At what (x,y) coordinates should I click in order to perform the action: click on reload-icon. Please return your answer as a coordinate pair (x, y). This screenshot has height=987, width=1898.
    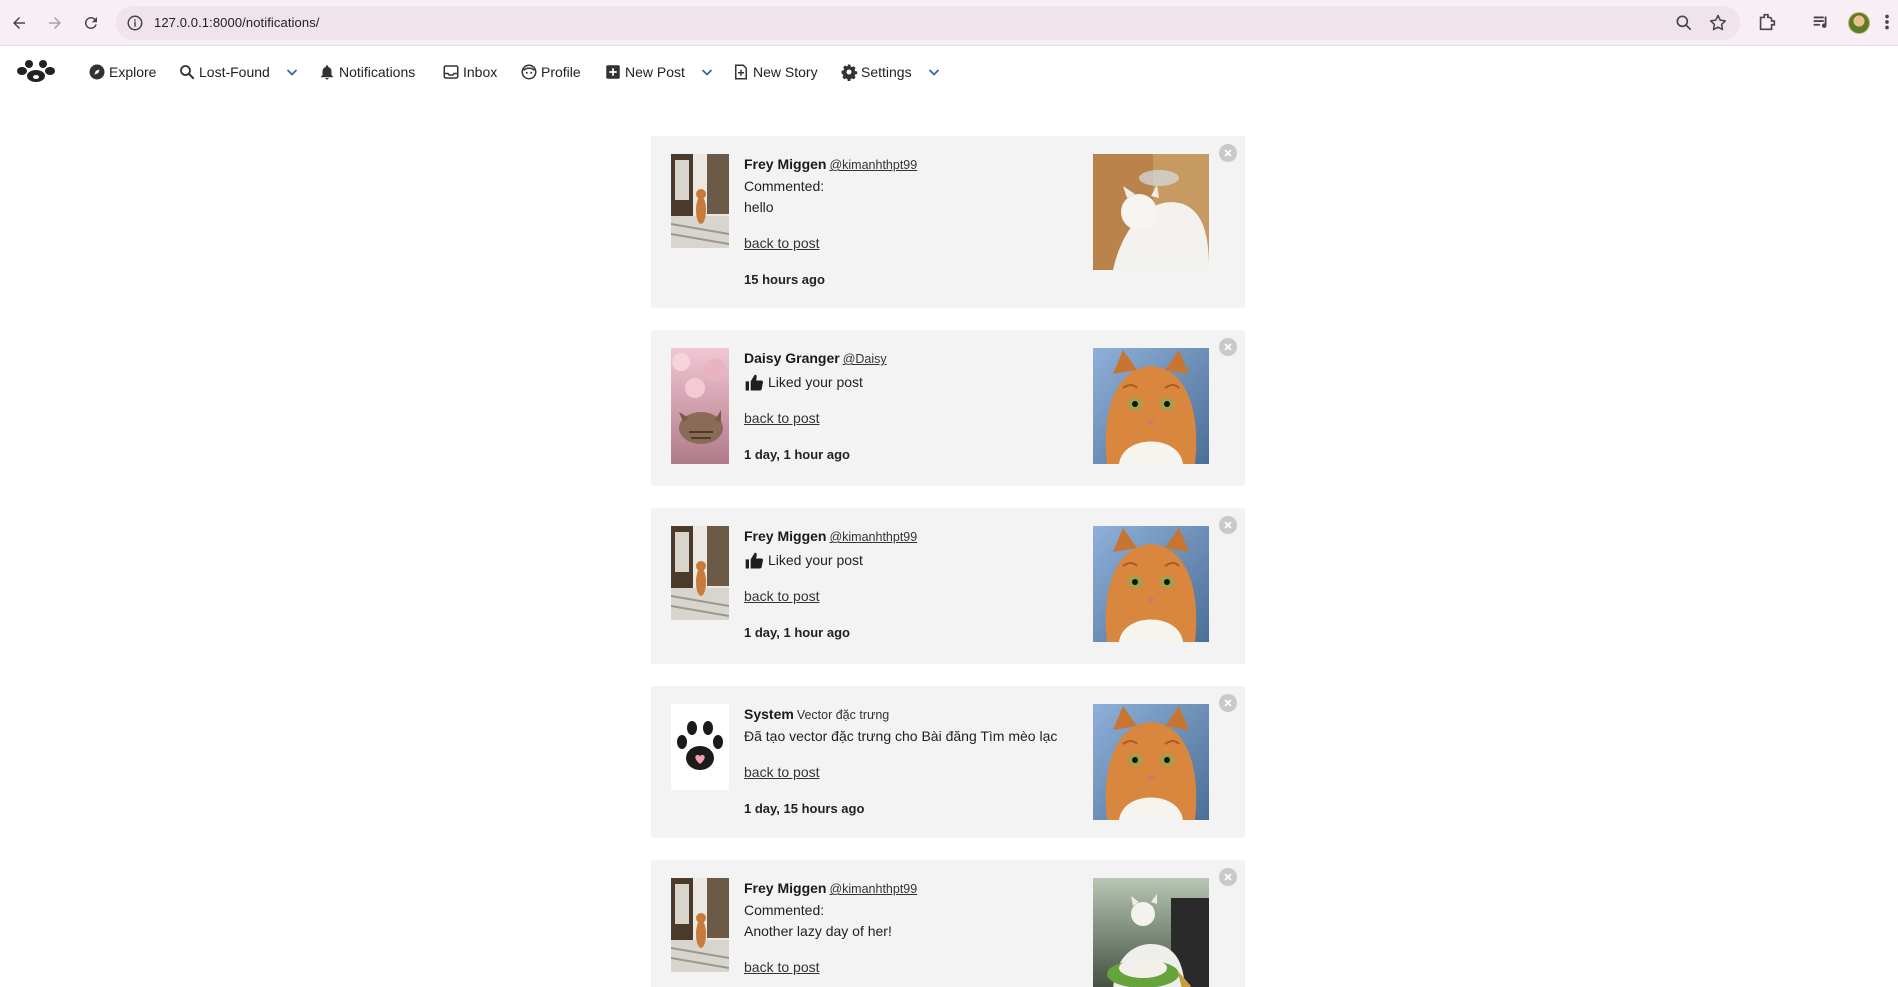
    Looking at the image, I should click on (91, 23).